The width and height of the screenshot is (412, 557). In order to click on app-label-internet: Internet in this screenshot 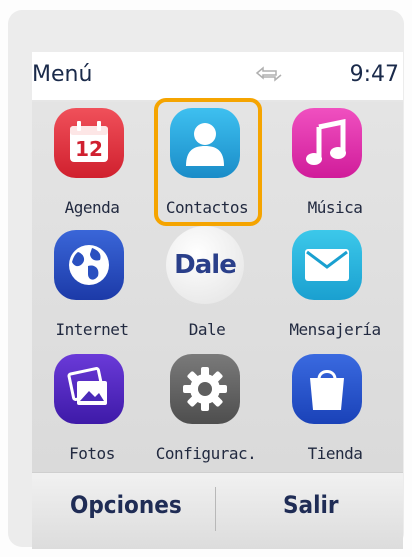, I will do `click(92, 329)`.